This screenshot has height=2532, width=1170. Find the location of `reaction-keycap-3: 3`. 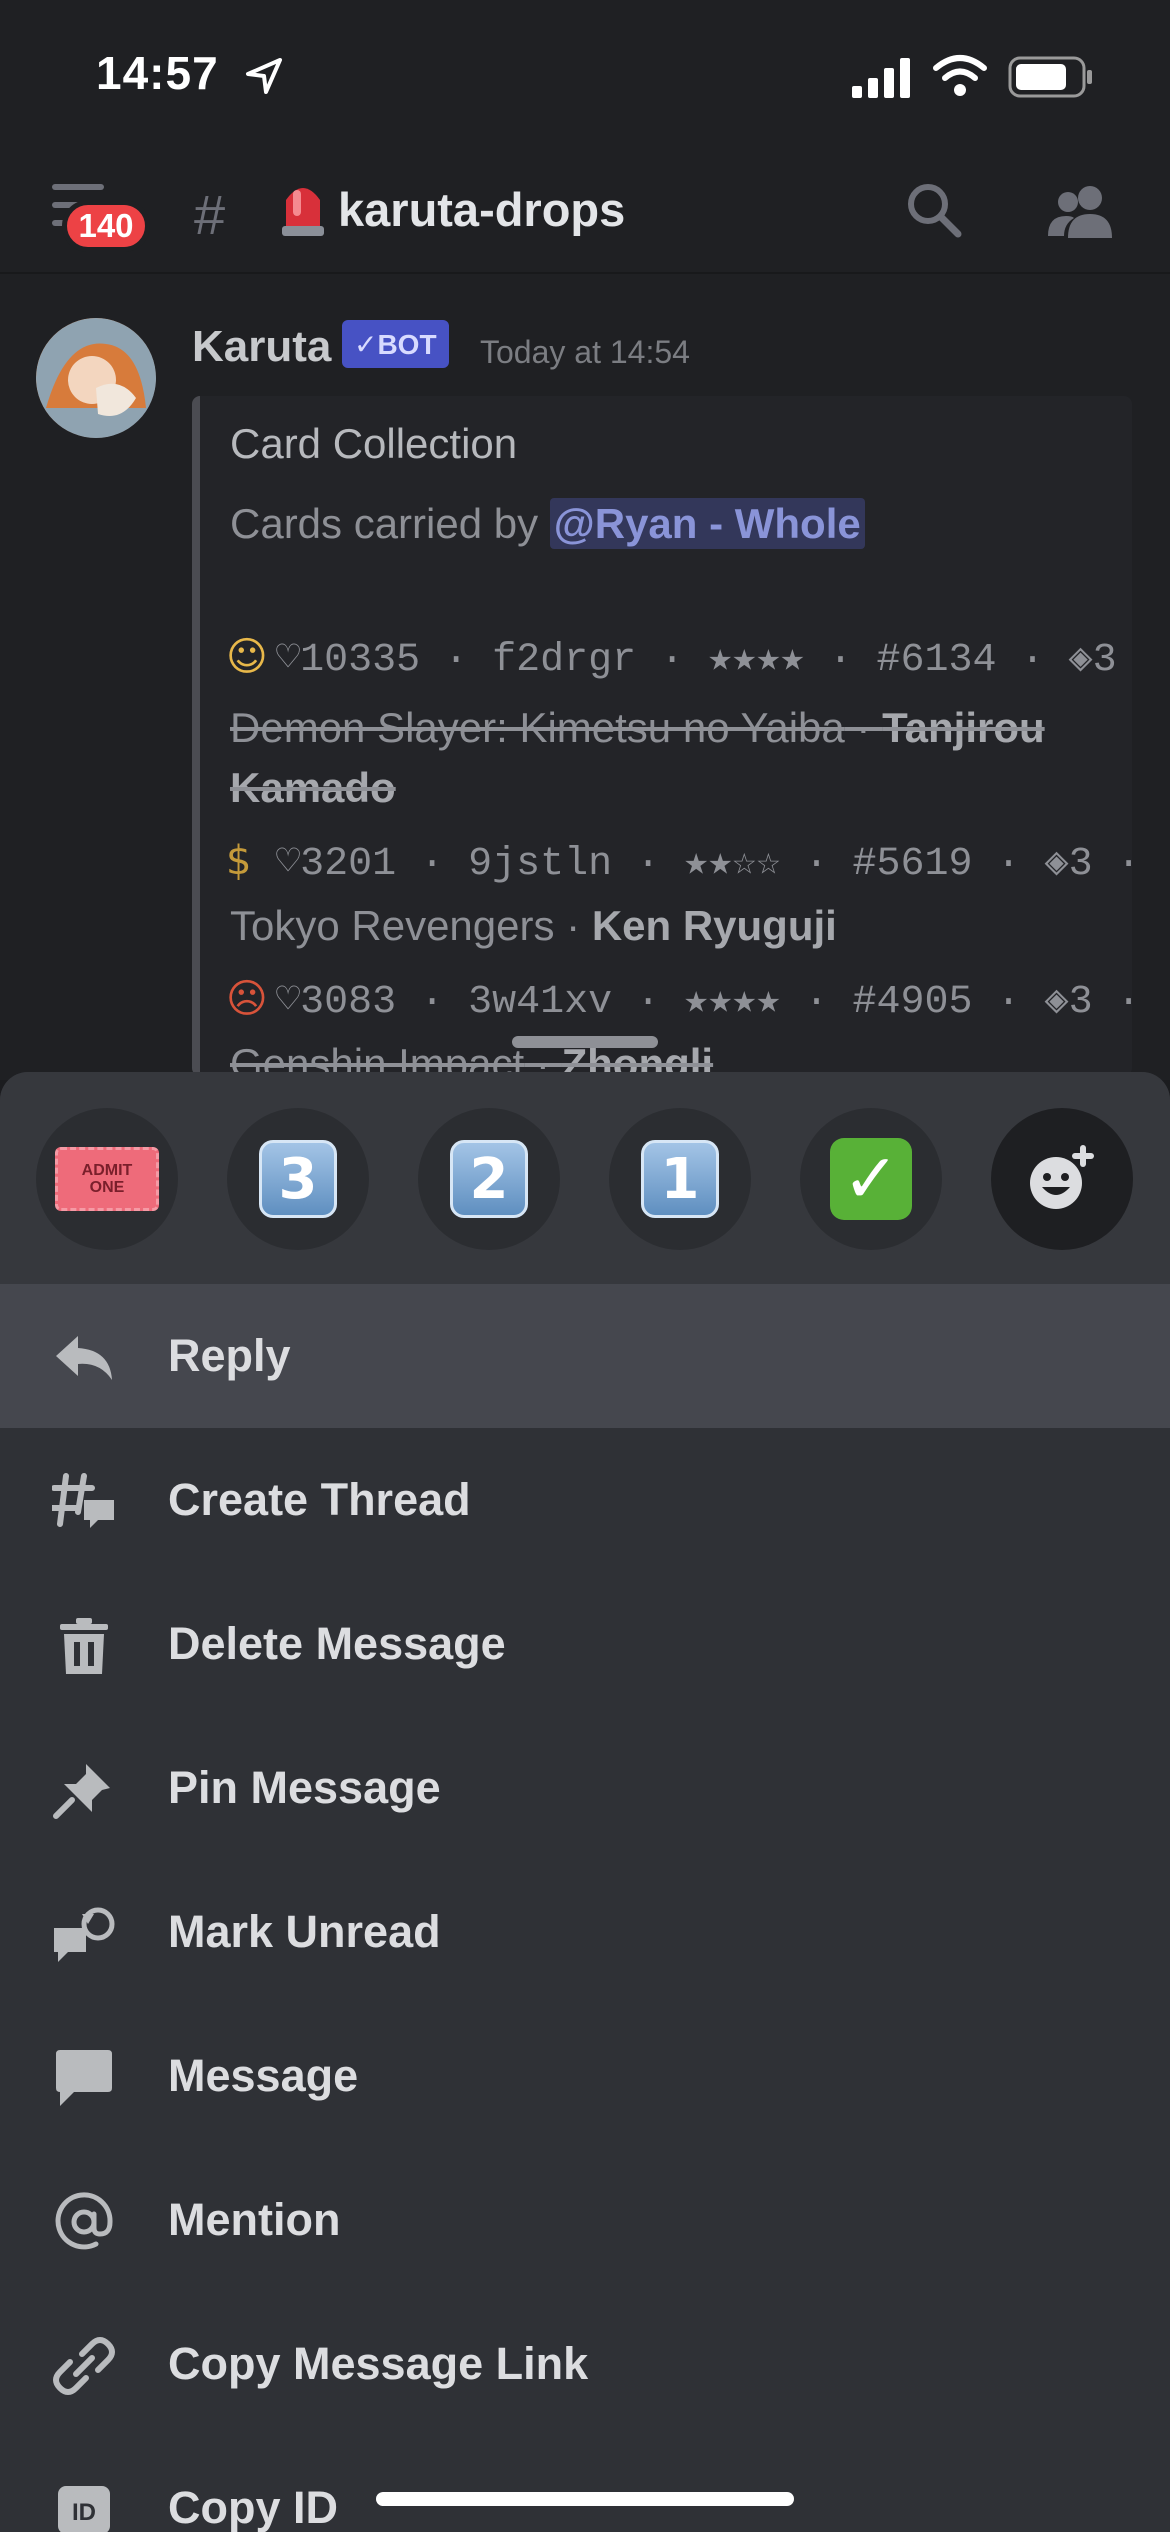

reaction-keycap-3: 3 is located at coordinates (298, 1179).